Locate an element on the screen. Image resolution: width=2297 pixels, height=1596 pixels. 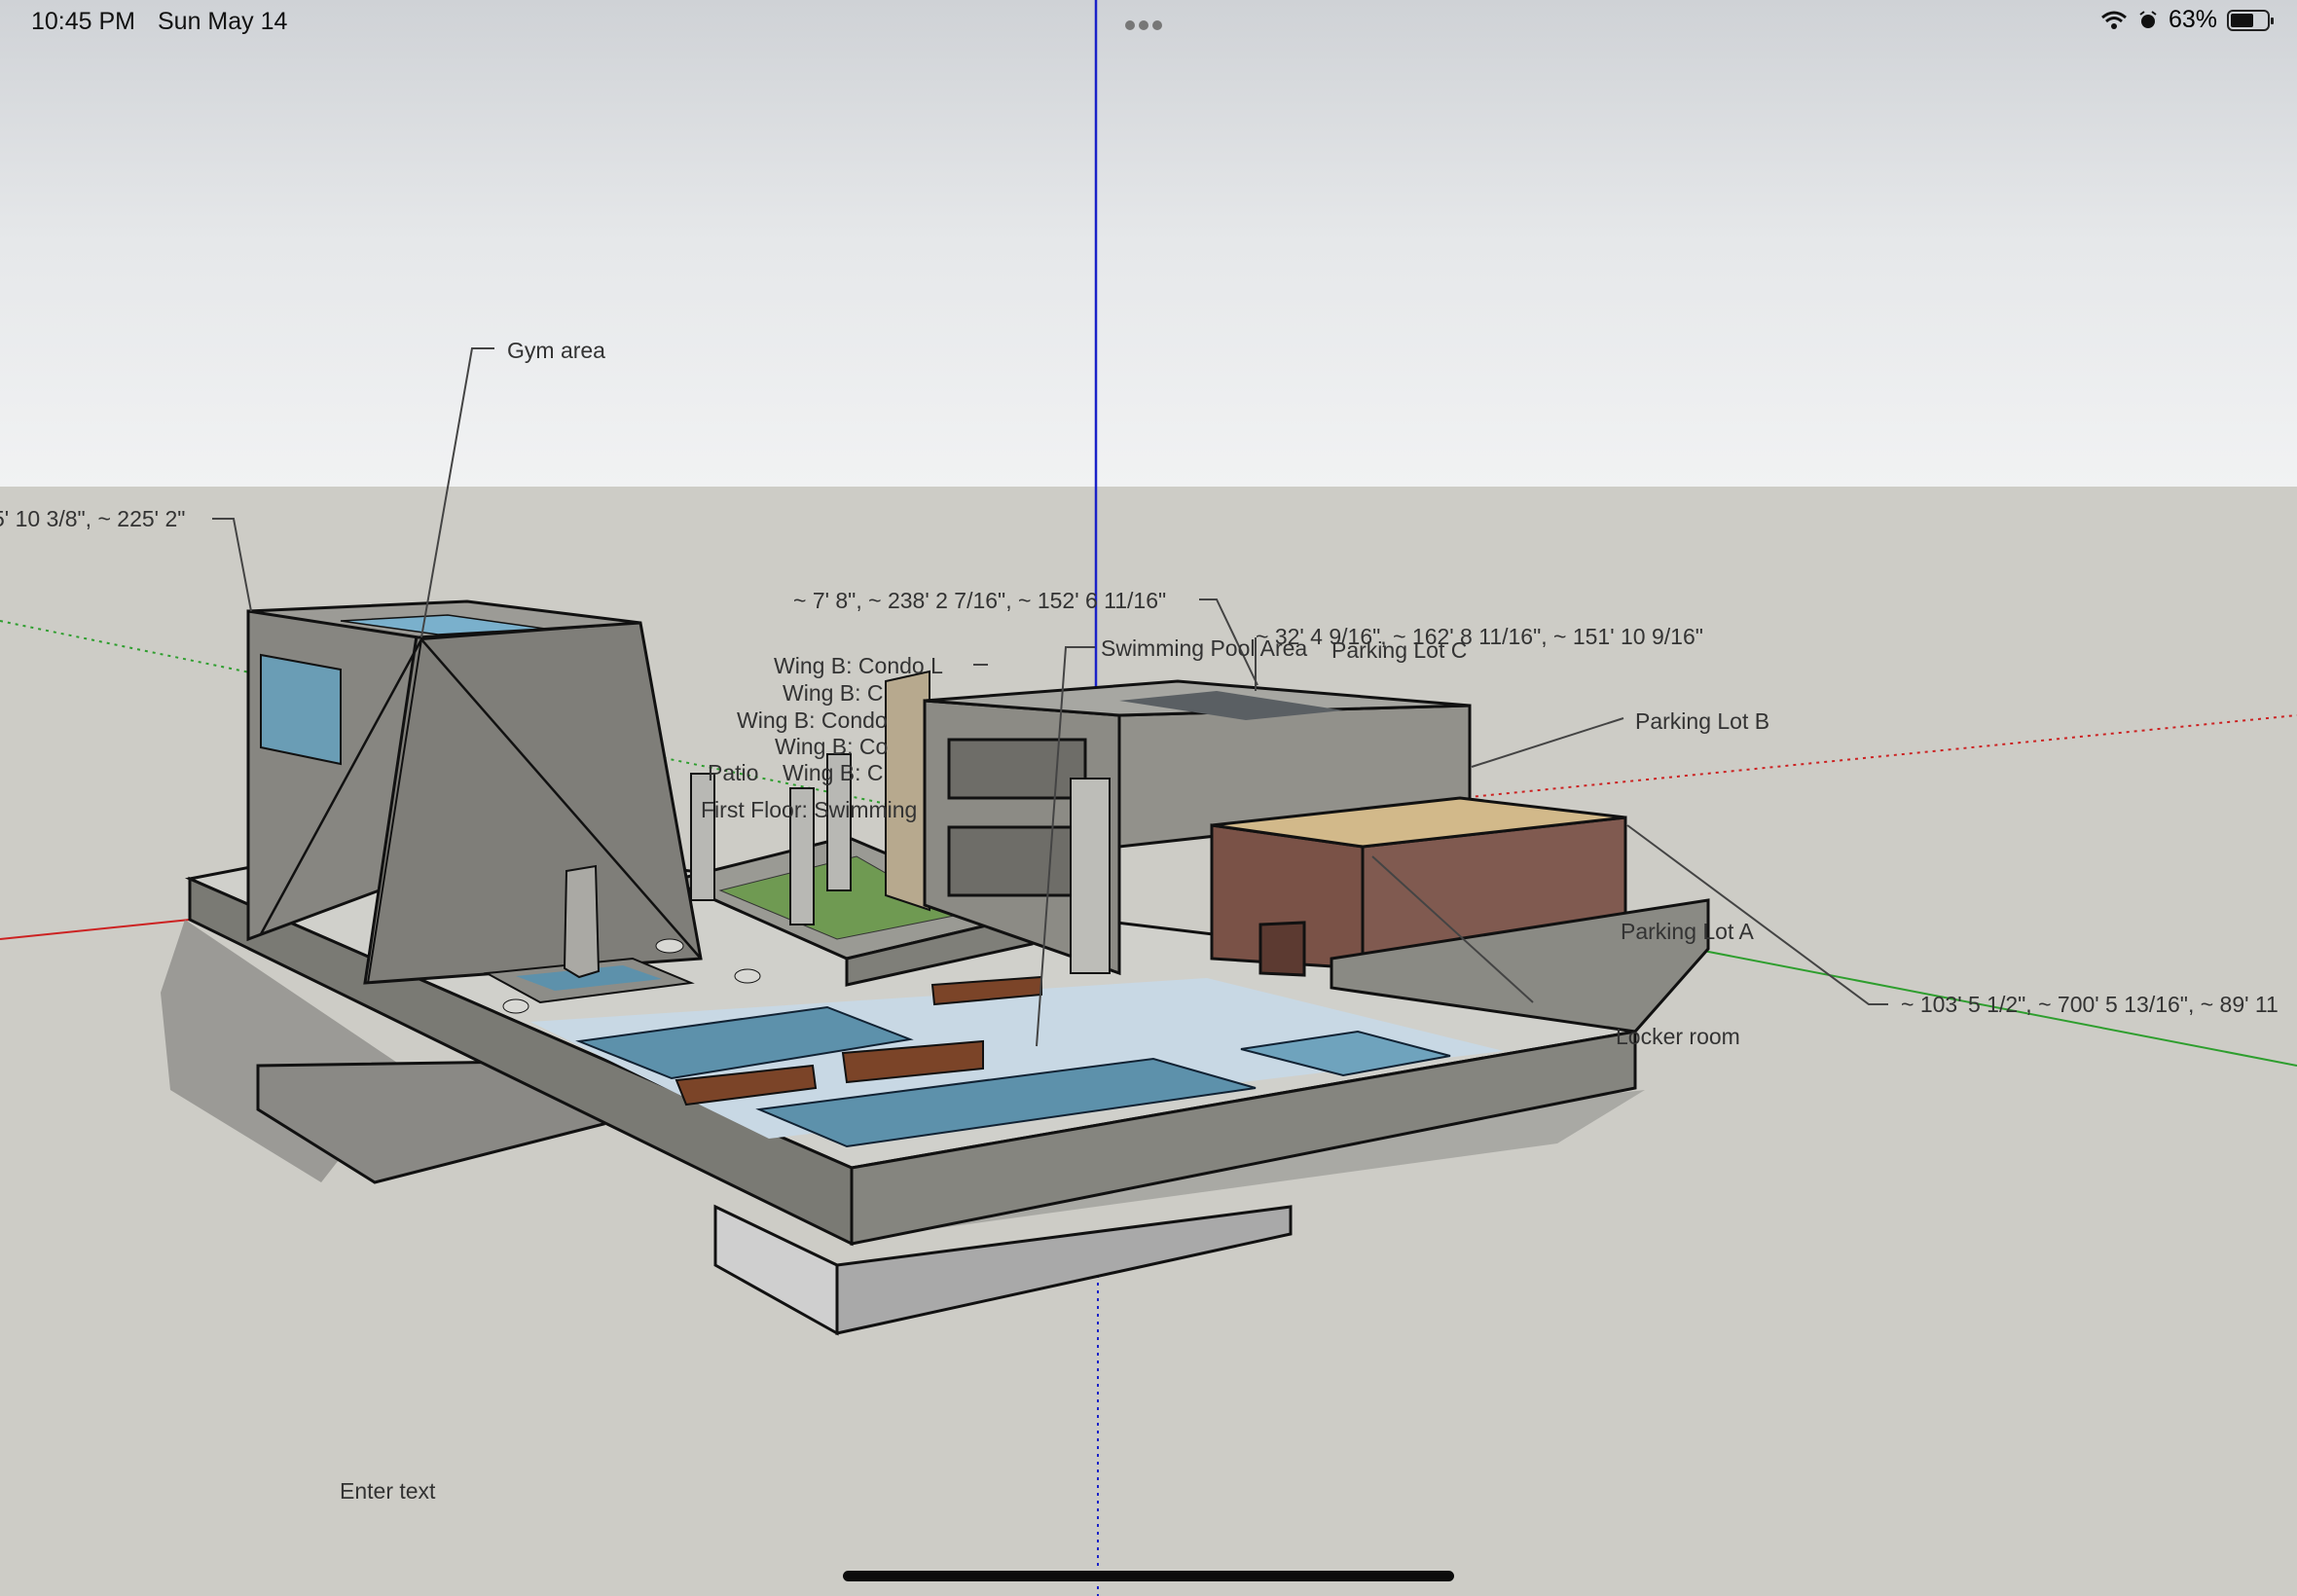
label-first-floor: First Floor: Swimming is located at coordinates (809, 810).